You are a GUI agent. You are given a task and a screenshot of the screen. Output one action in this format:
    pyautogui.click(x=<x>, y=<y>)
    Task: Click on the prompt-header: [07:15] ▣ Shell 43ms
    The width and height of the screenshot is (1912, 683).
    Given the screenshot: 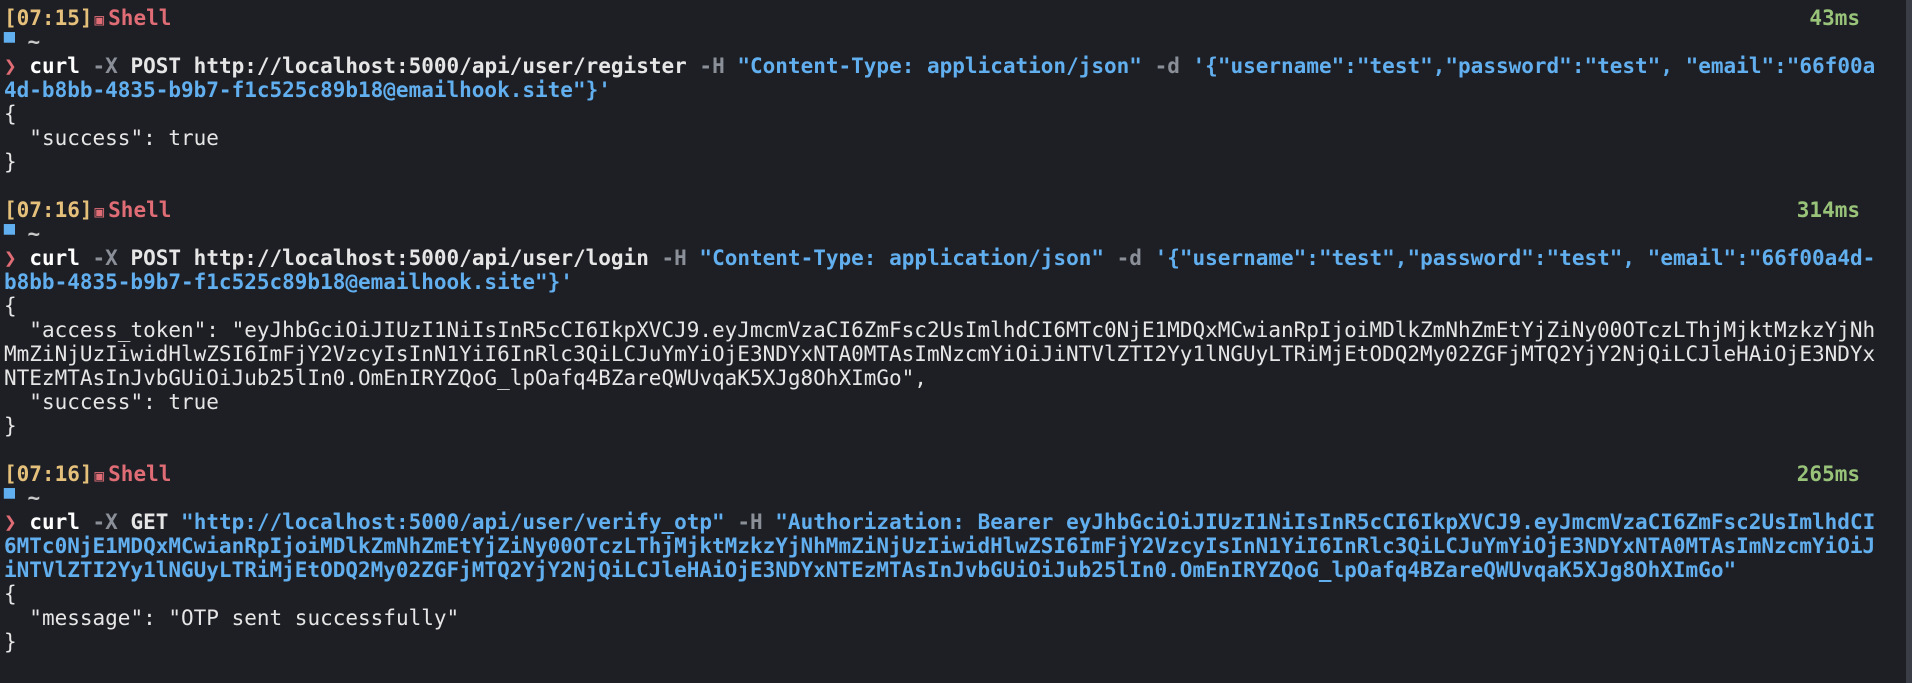 What is the action you would take?
    pyautogui.click(x=944, y=18)
    